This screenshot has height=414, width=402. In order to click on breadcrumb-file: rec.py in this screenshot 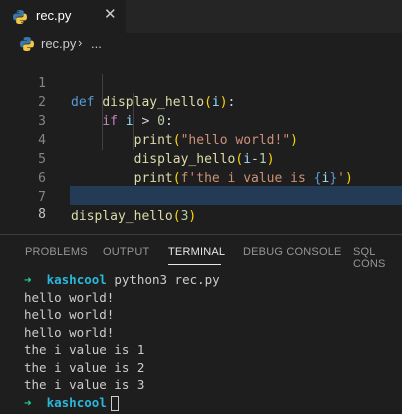, I will do `click(58, 43)`.